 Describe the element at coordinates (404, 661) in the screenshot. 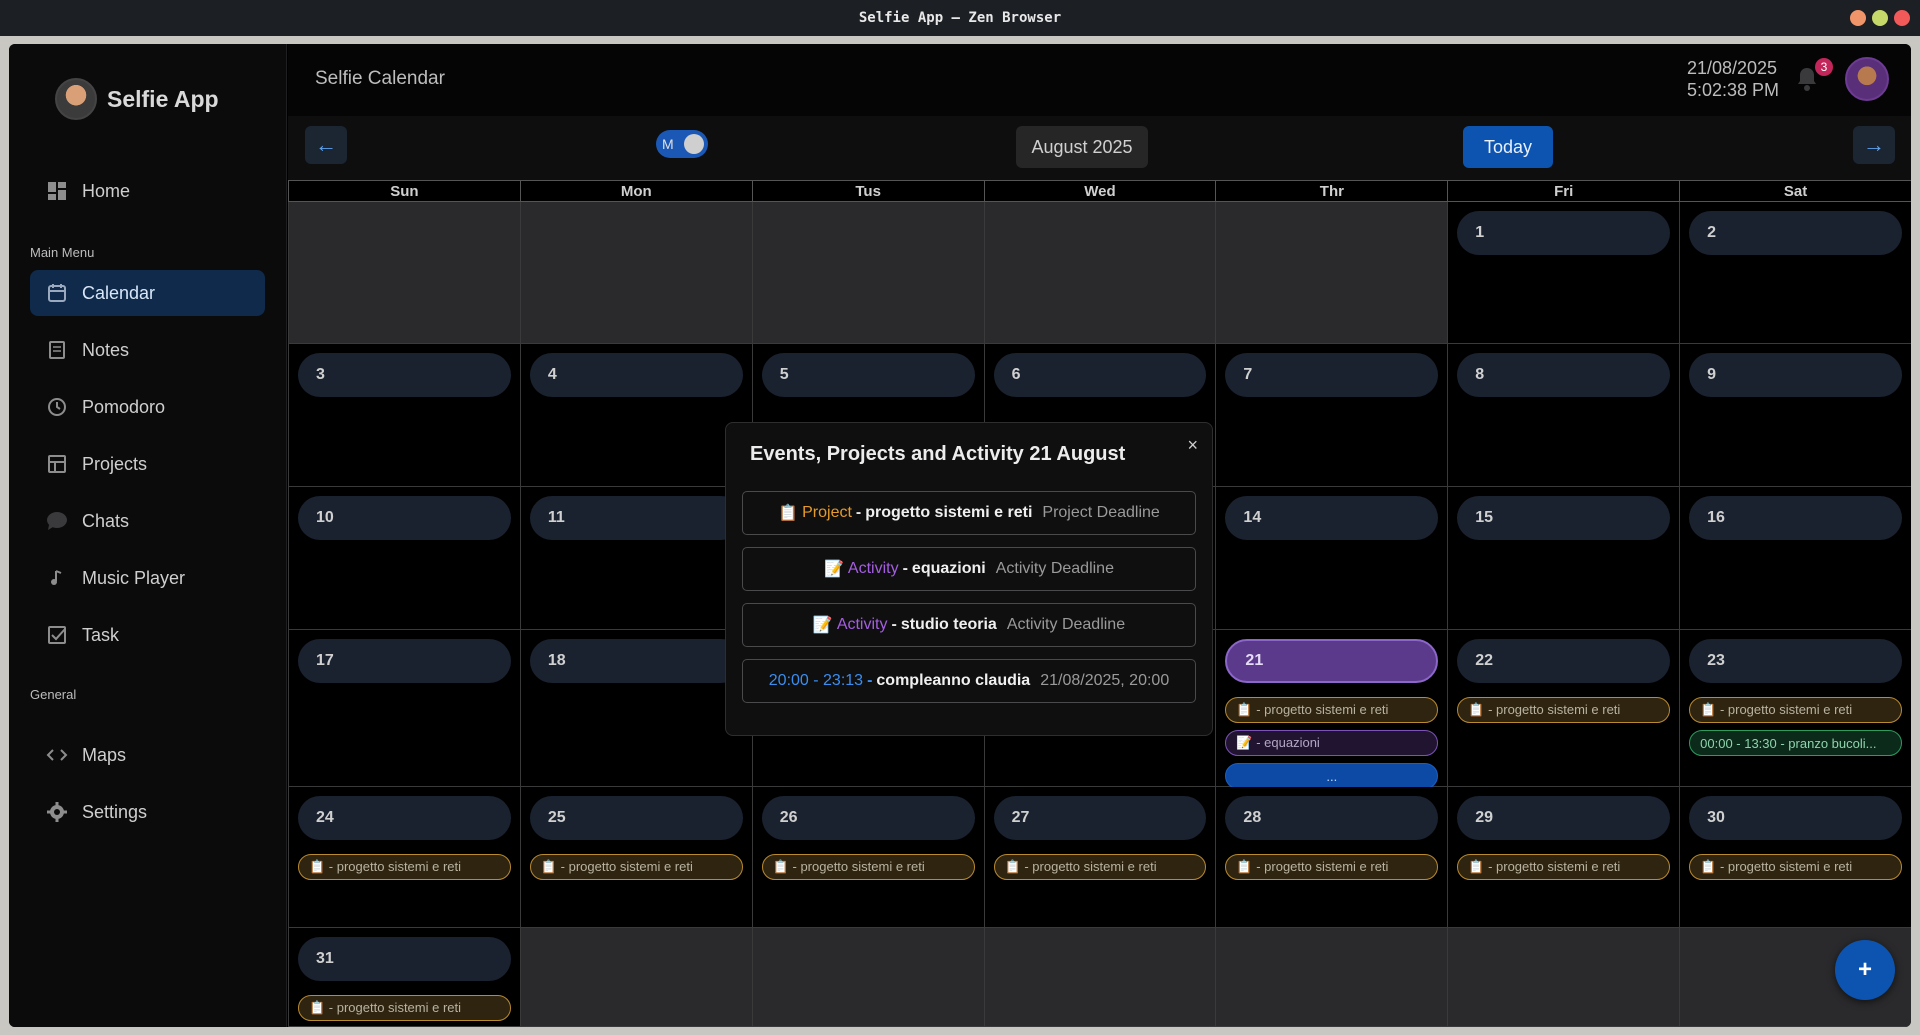

I see `day-number: 17` at that location.